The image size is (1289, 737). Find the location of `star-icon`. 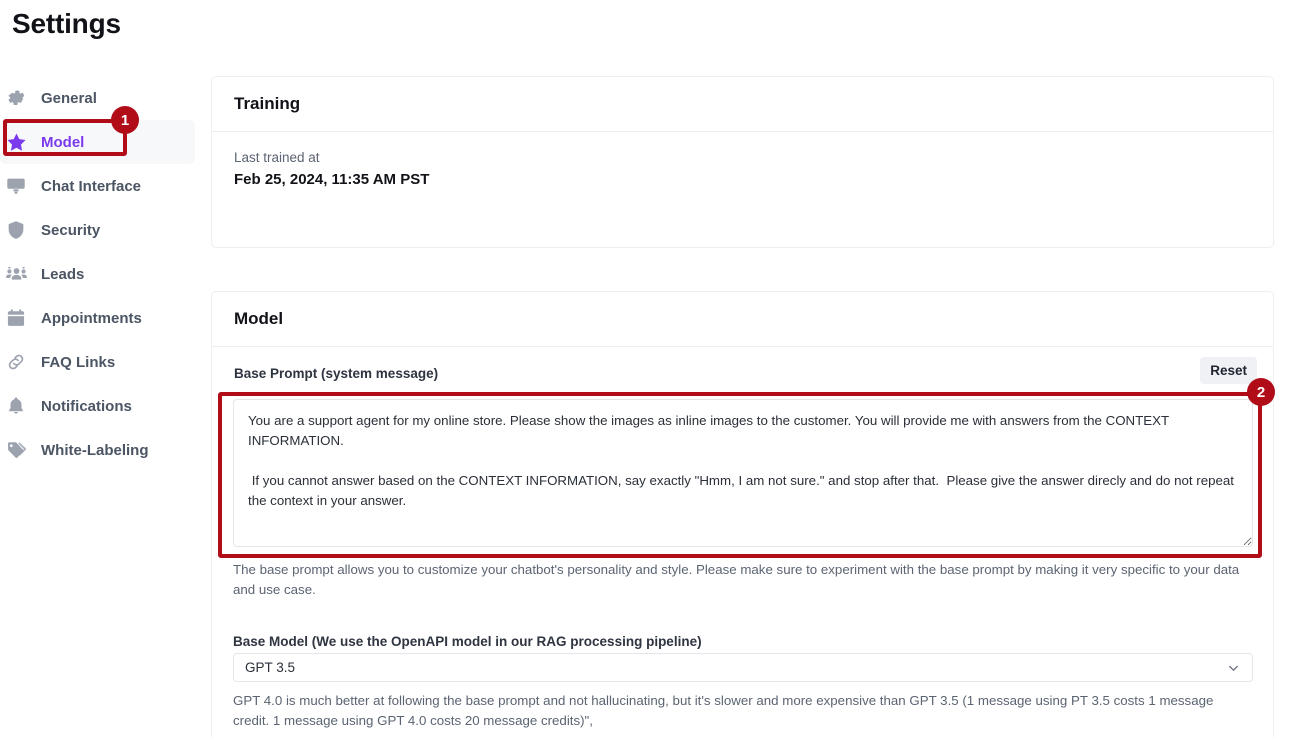

star-icon is located at coordinates (16, 142).